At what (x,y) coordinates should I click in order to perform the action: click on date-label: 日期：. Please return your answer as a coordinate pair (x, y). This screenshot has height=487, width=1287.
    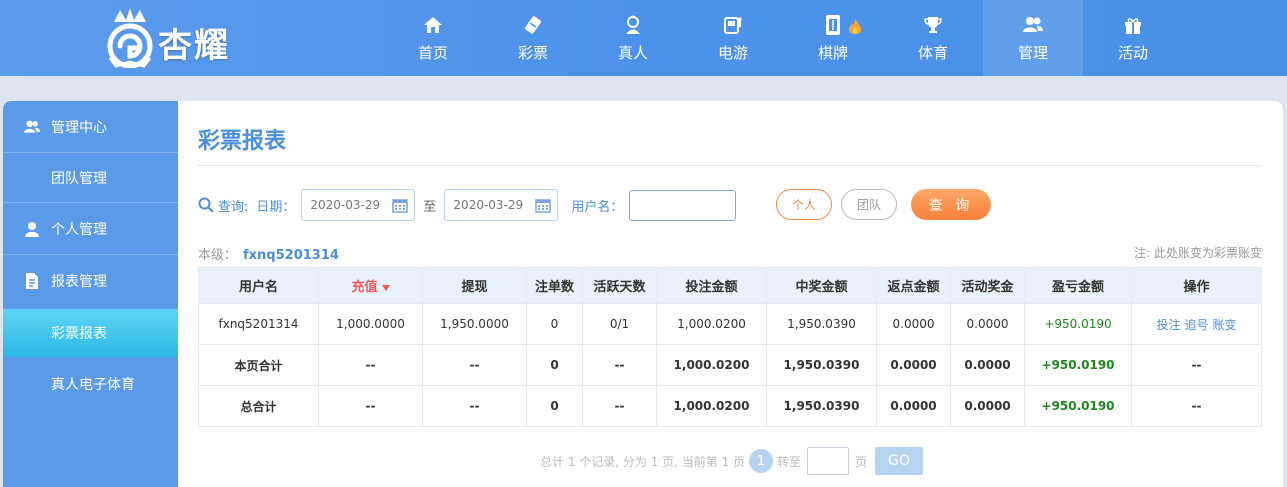
    Looking at the image, I should click on (276, 207).